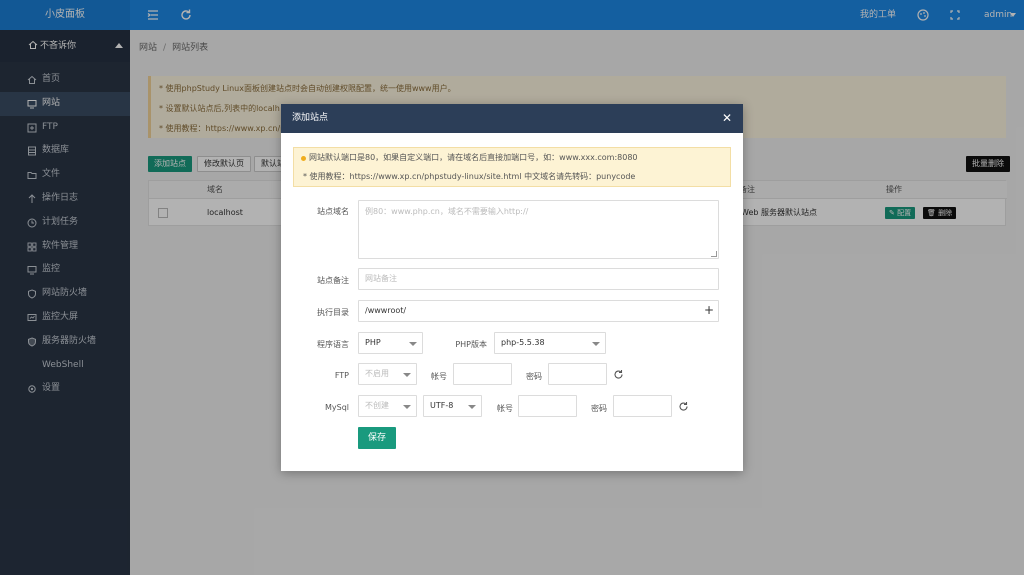 The width and height of the screenshot is (1024, 575). What do you see at coordinates (373, 342) in the screenshot?
I see `lang-select-value: PHP` at bounding box center [373, 342].